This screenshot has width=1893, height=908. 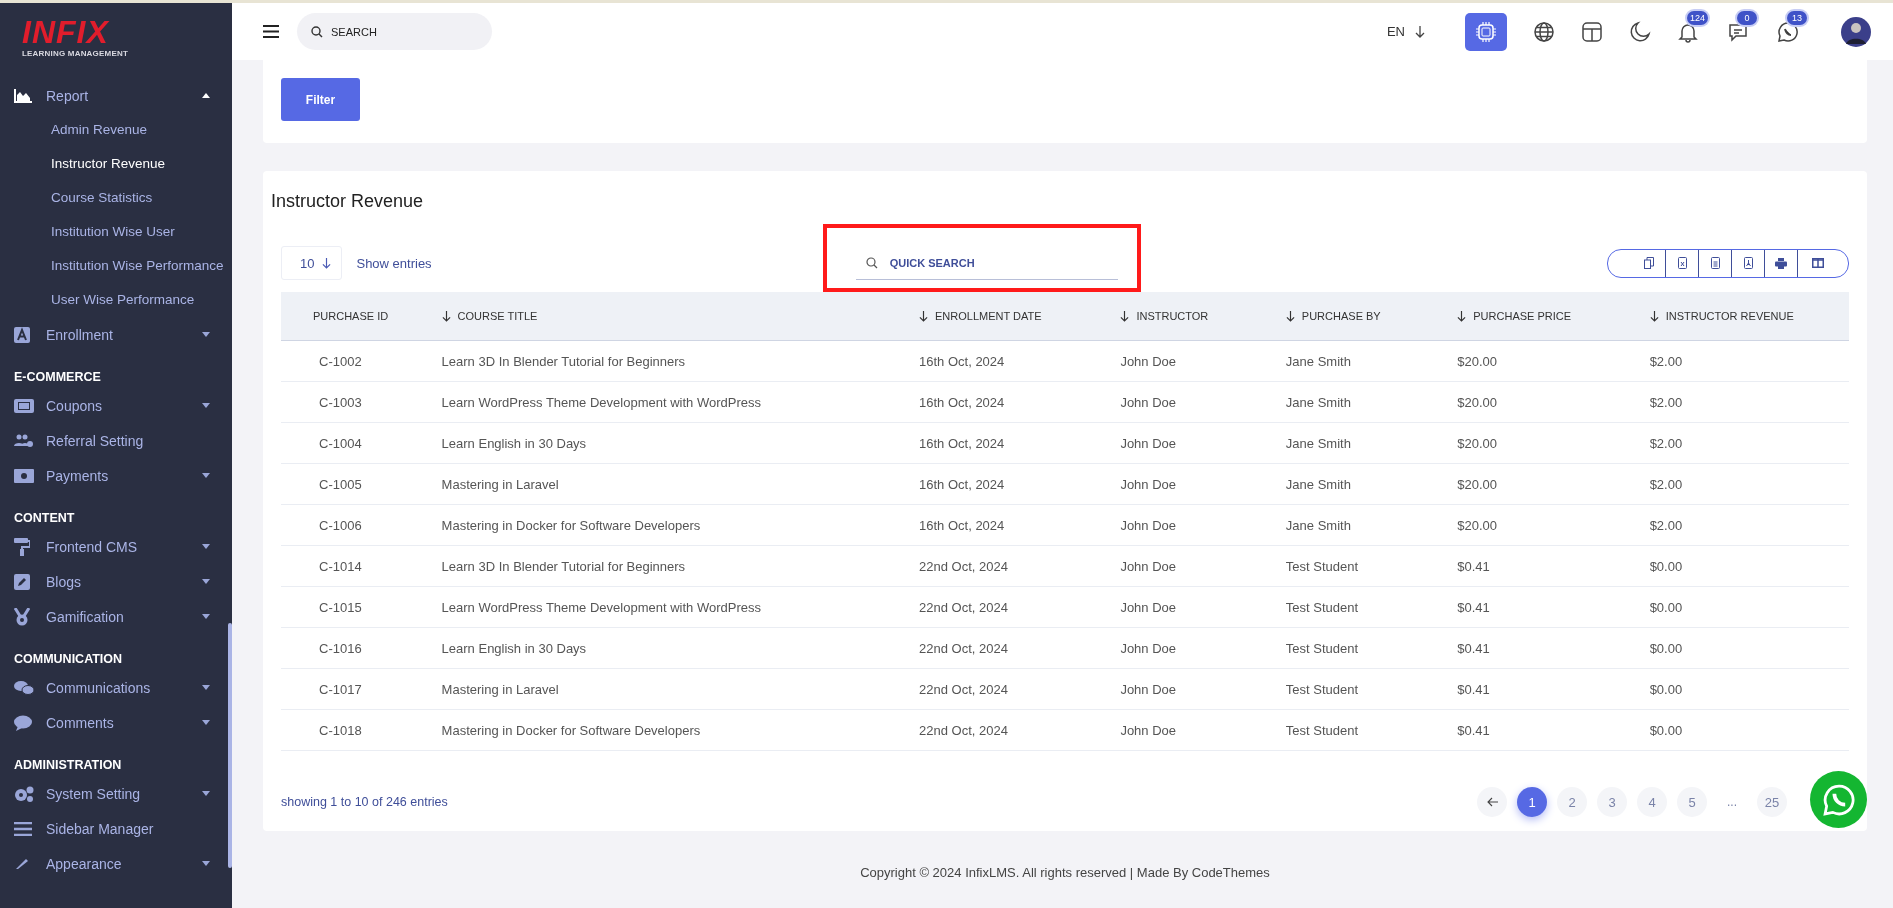 I want to click on menu-icon, so click(x=271, y=31).